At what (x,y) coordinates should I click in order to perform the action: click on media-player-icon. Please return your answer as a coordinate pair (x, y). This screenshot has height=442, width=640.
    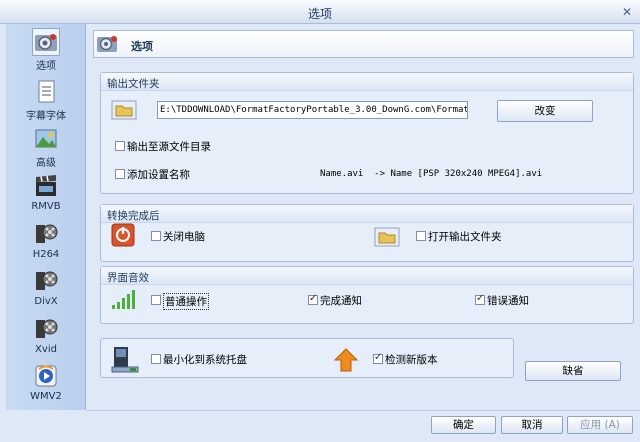
    Looking at the image, I should click on (46, 376).